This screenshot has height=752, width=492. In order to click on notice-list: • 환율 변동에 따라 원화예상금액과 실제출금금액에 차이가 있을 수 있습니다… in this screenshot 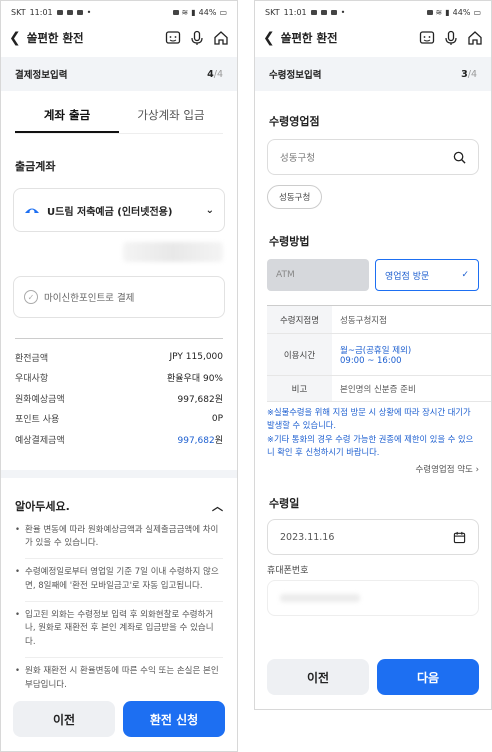, I will do `click(119, 608)`.